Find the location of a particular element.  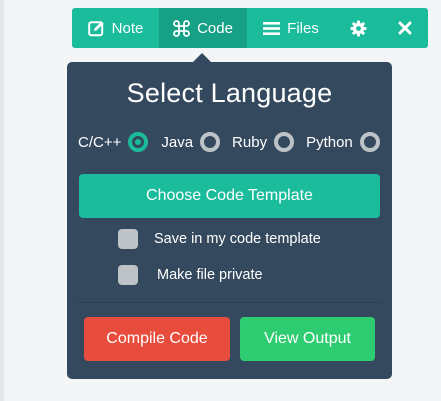

radio-ruby is located at coordinates (284, 142).